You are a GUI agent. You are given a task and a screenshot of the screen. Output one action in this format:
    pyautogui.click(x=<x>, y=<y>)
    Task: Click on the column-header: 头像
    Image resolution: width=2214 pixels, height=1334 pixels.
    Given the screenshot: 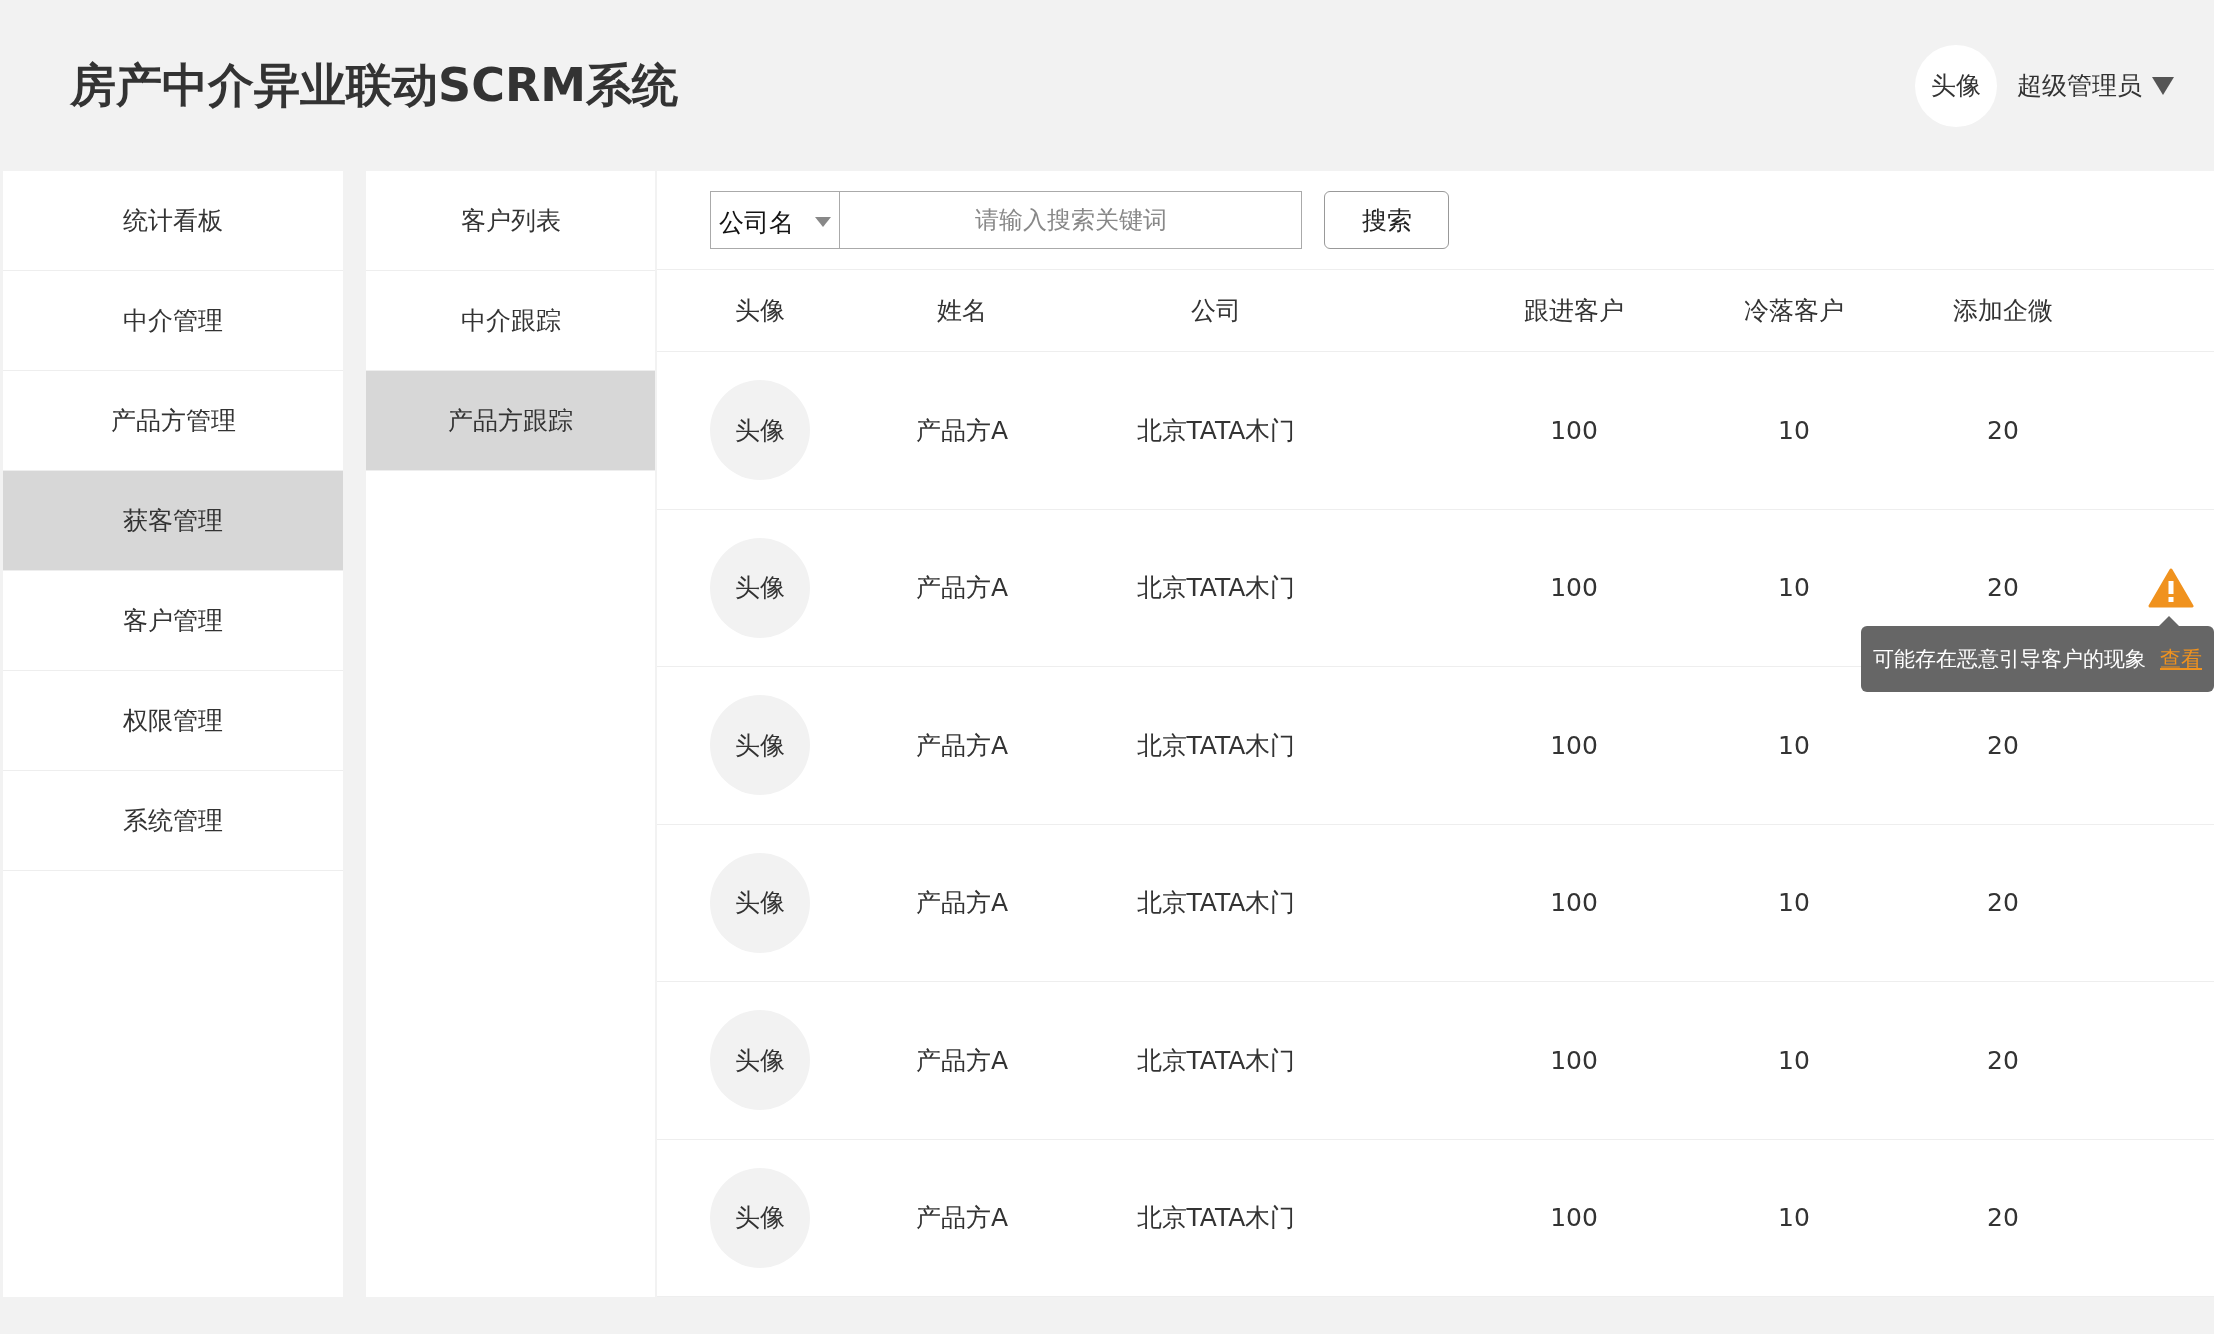 What is the action you would take?
    pyautogui.click(x=760, y=311)
    